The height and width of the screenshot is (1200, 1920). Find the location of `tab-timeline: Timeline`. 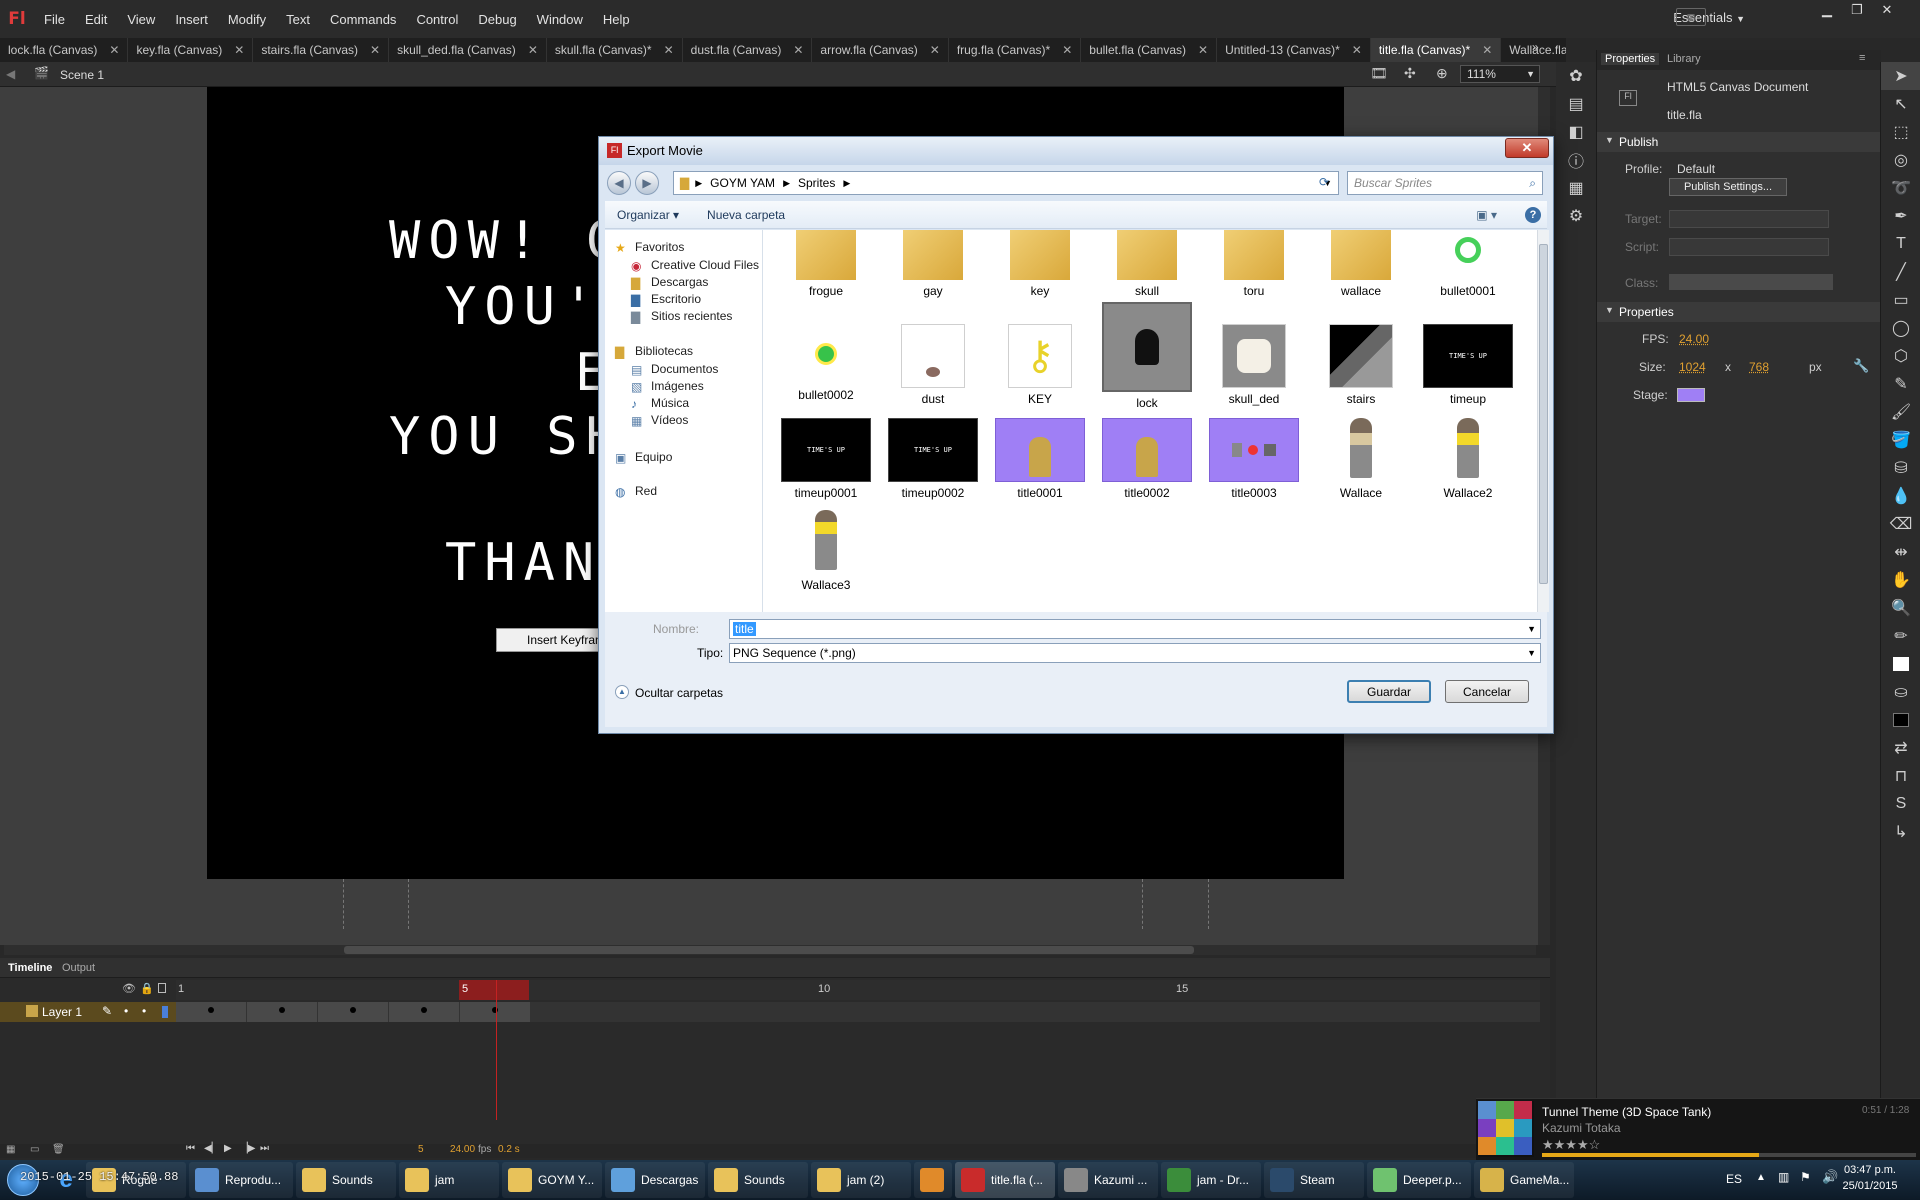

tab-timeline: Timeline is located at coordinates (30, 968).